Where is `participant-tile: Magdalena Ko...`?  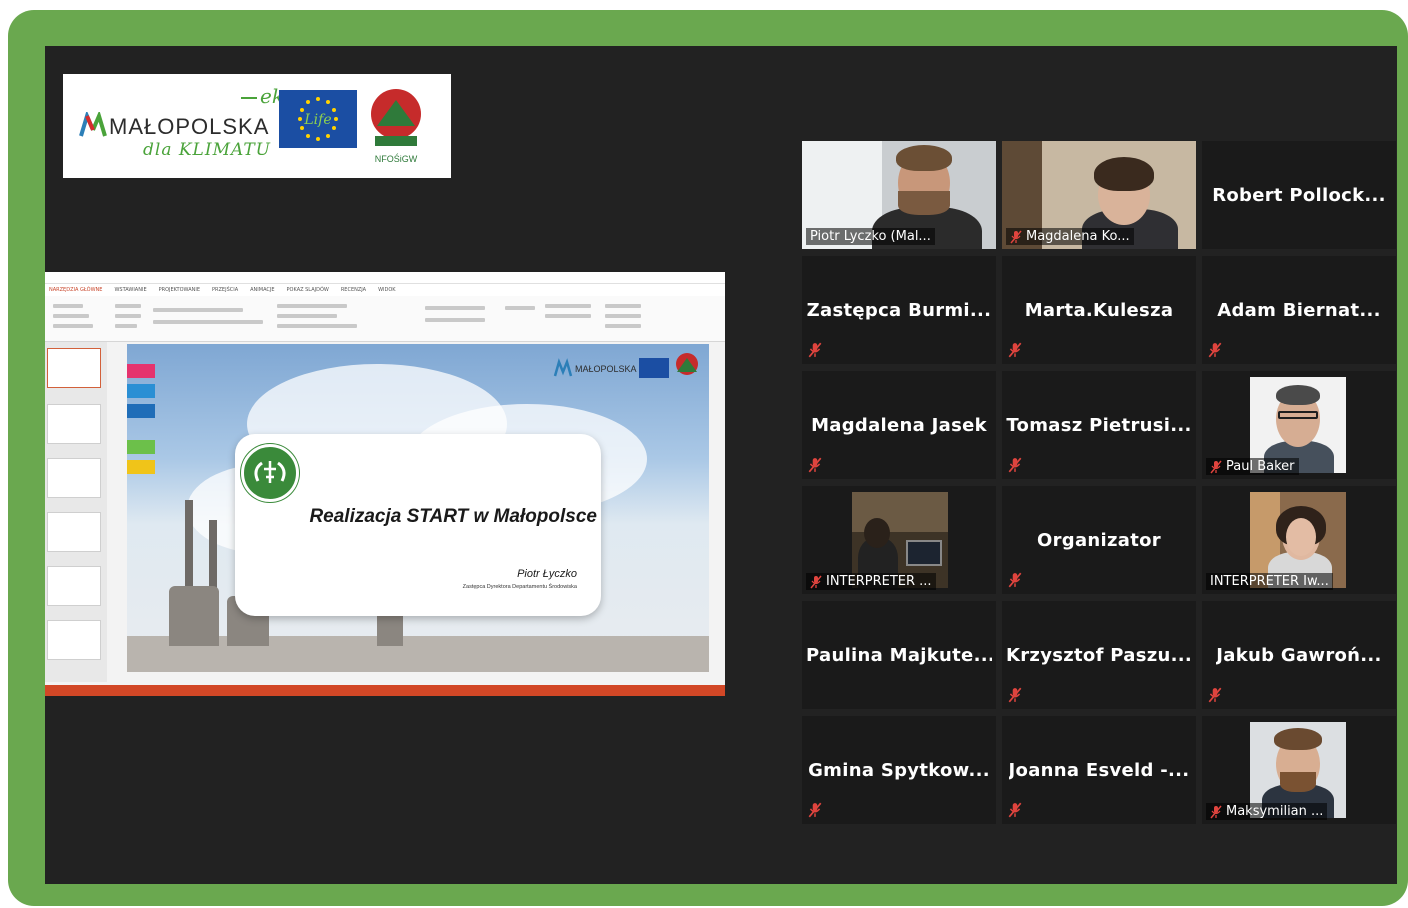 participant-tile: Magdalena Ko... is located at coordinates (1099, 195).